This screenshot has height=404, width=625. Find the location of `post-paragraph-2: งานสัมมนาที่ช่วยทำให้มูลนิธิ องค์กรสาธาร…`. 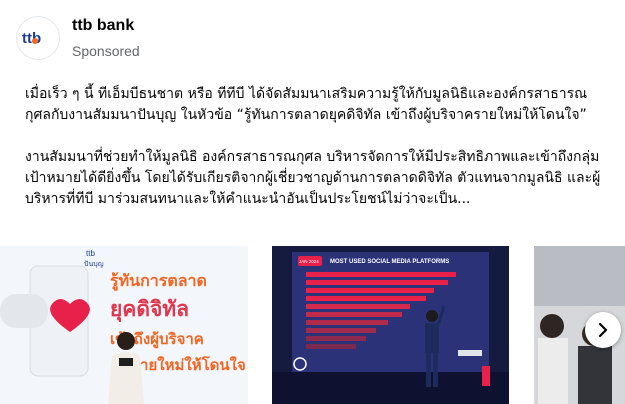

post-paragraph-2: งานสัมมนาที่ช่วยทำให้มูลนิธิ องค์กรสาธาร… is located at coordinates (313, 178).